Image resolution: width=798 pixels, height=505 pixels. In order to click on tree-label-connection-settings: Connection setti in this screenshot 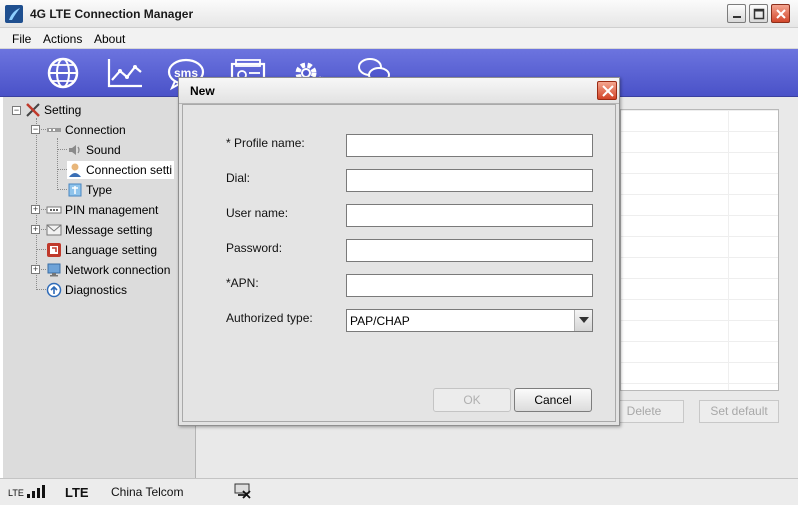, I will do `click(129, 170)`.